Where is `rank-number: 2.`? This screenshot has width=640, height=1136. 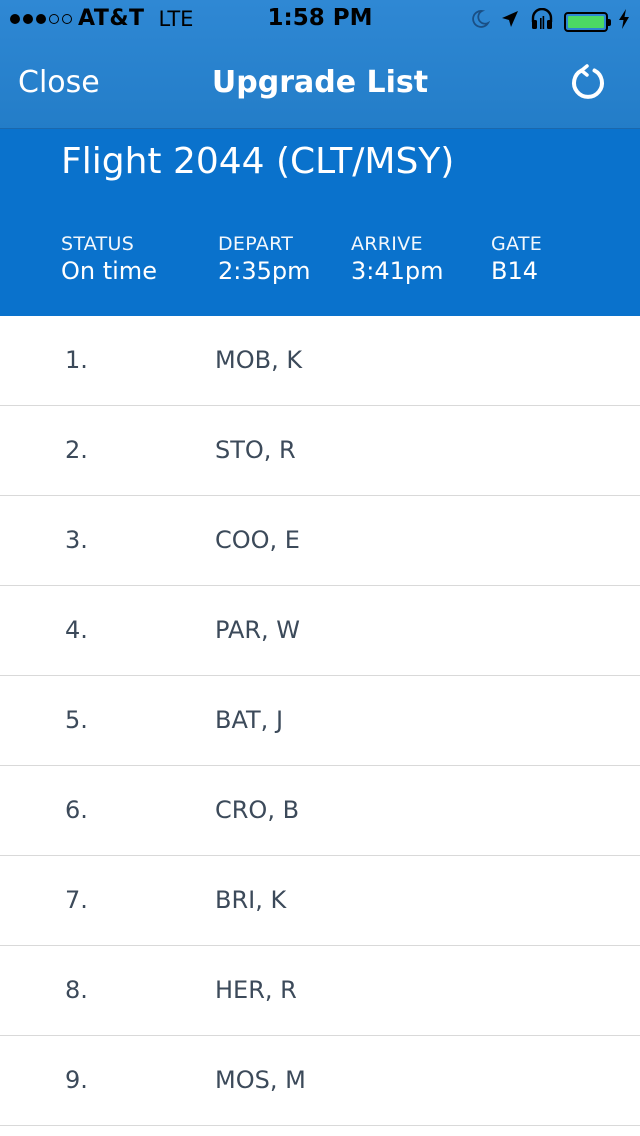 rank-number: 2. is located at coordinates (76, 450).